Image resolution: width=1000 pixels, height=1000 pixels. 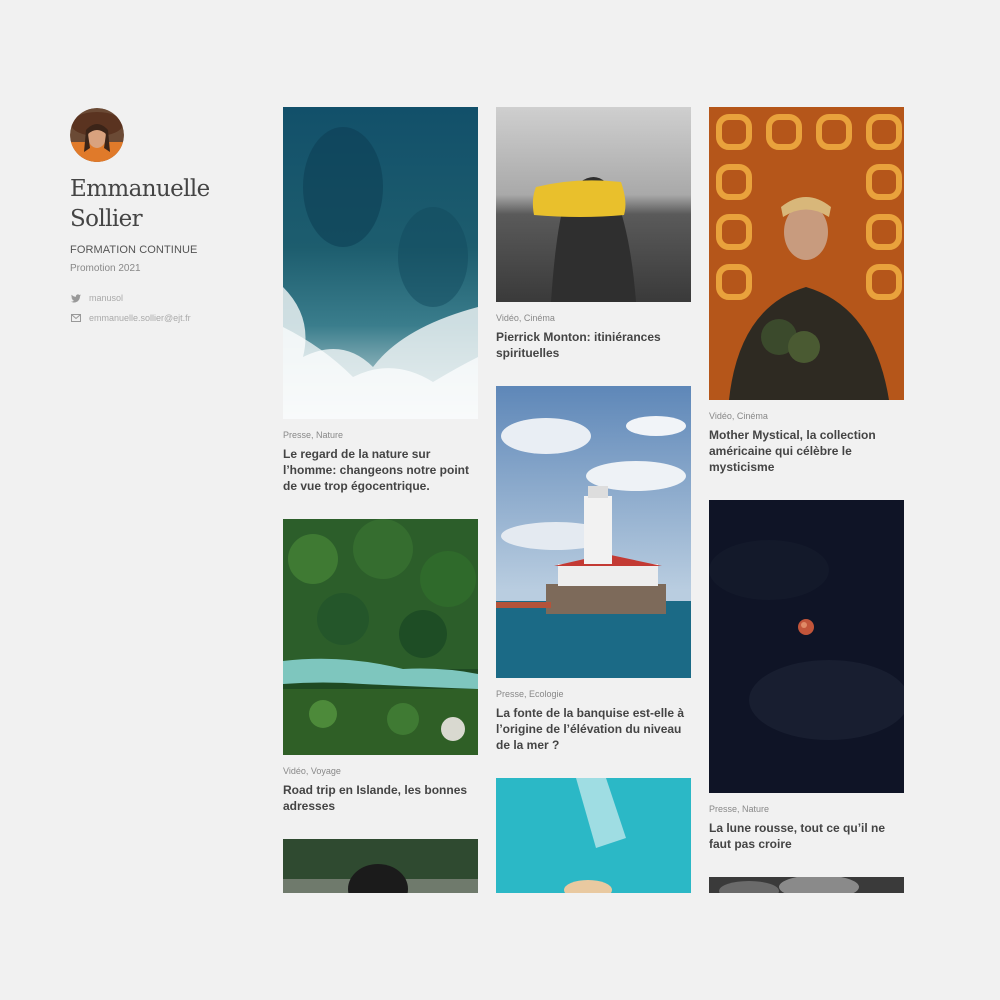 I want to click on contact-list: manusol emmanuelle.sollier@ejt.fr, so click(x=165, y=308).